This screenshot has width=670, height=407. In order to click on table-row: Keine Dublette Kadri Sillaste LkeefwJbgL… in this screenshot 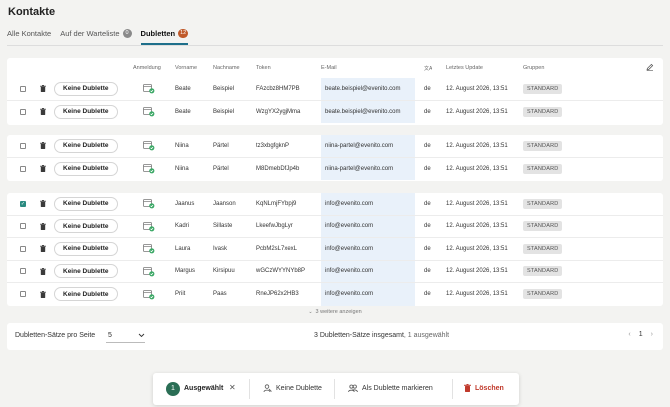, I will do `click(335, 226)`.